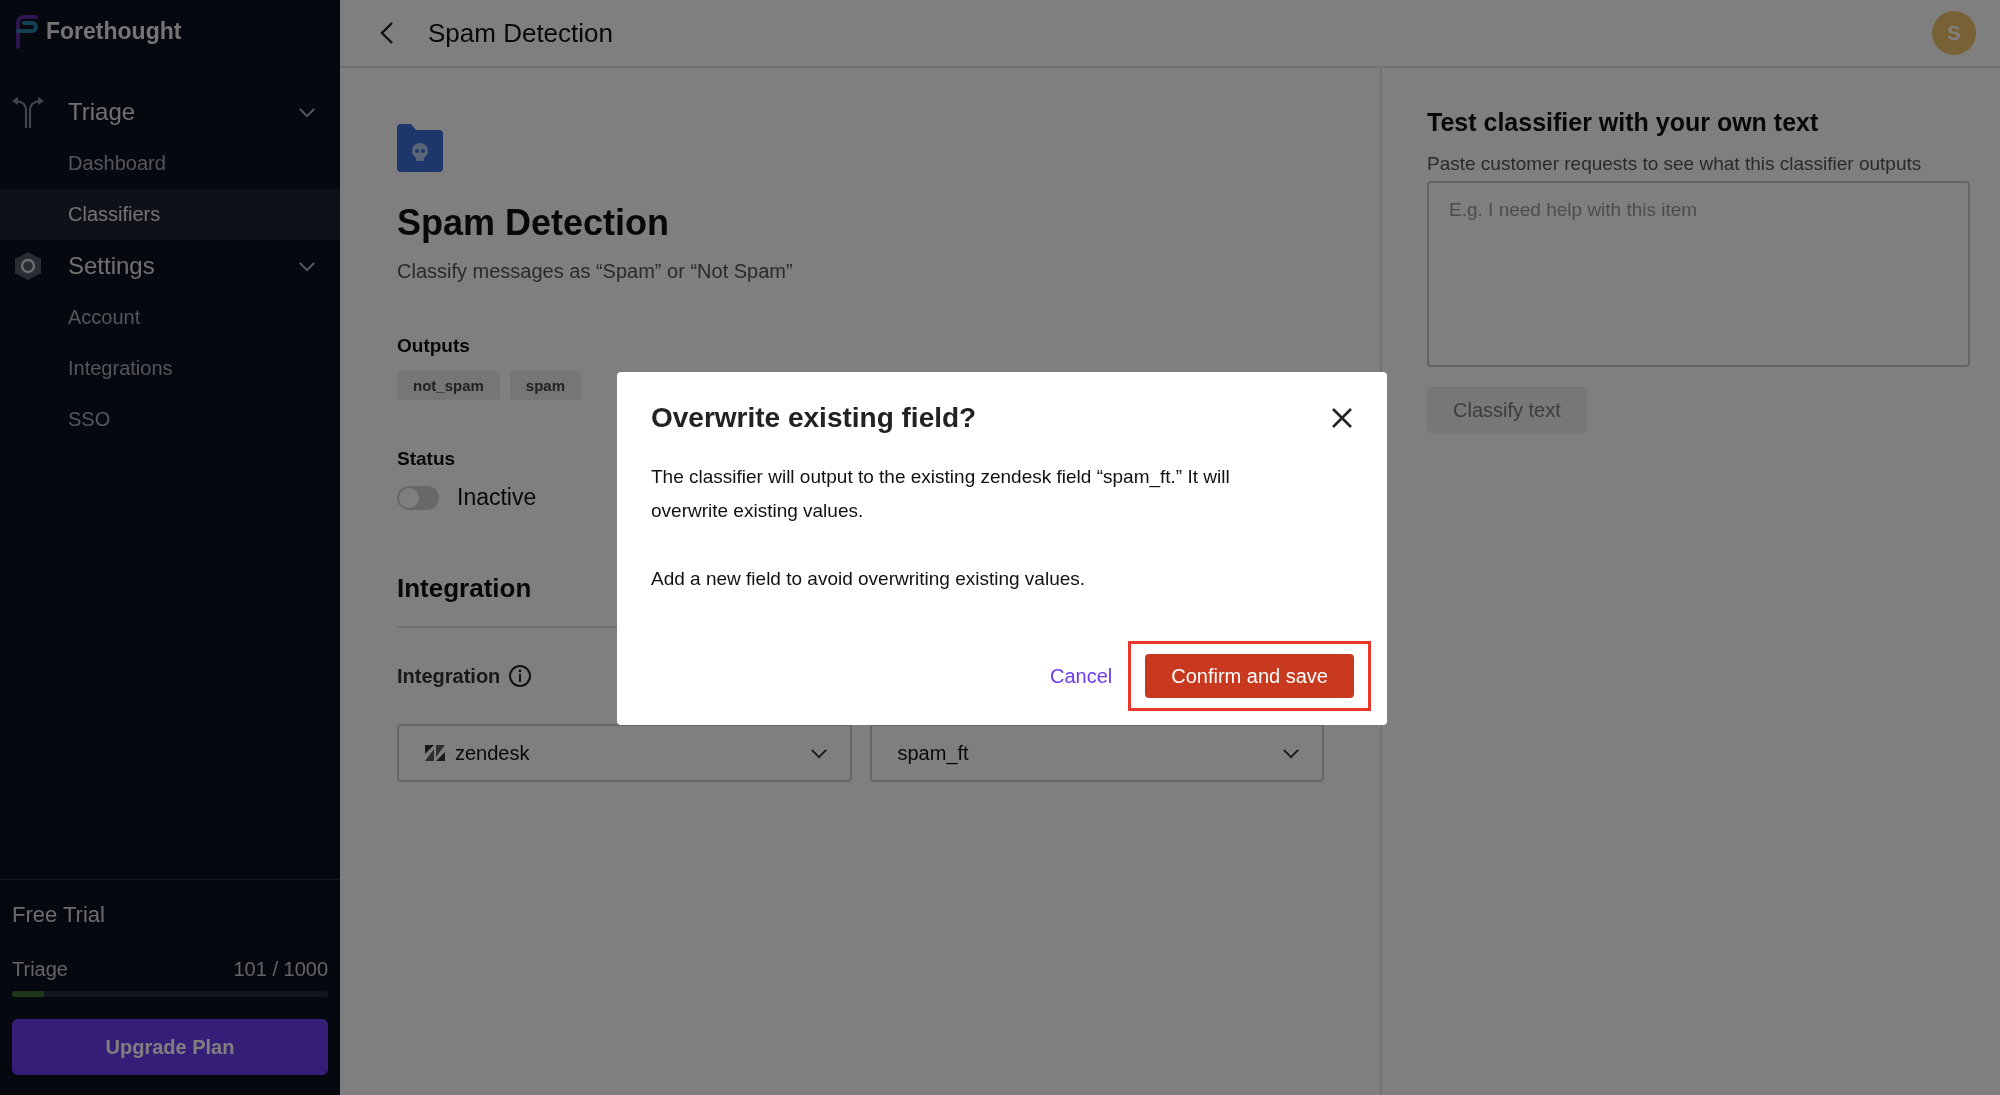  Describe the element at coordinates (1081, 676) in the screenshot. I see `cancel-button: Cancel` at that location.